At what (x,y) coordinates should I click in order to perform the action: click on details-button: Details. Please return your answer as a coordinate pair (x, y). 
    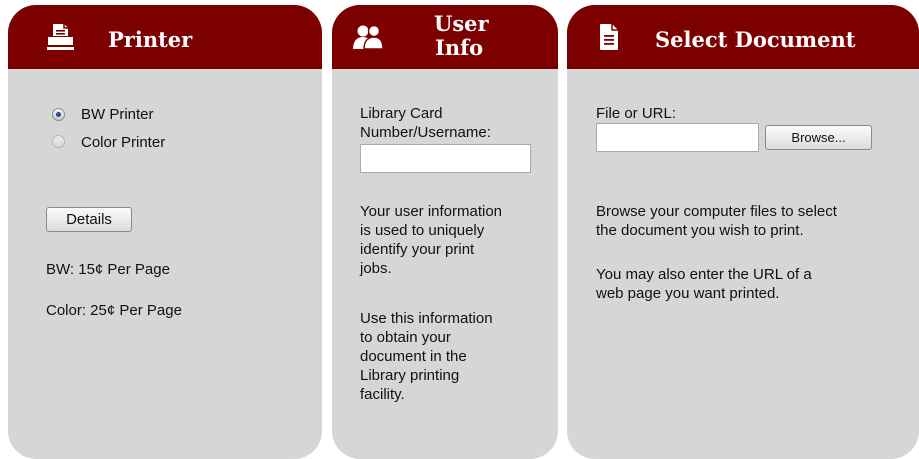
    Looking at the image, I should click on (89, 219).